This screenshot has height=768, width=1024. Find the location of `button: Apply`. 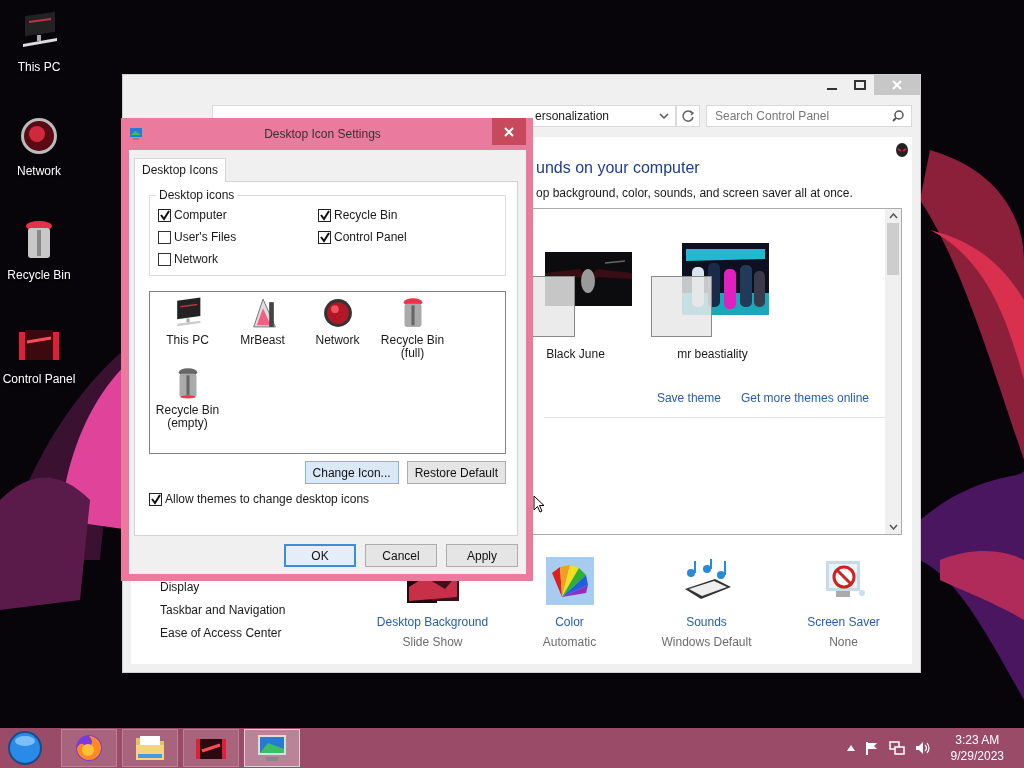

button: Apply is located at coordinates (482, 555).